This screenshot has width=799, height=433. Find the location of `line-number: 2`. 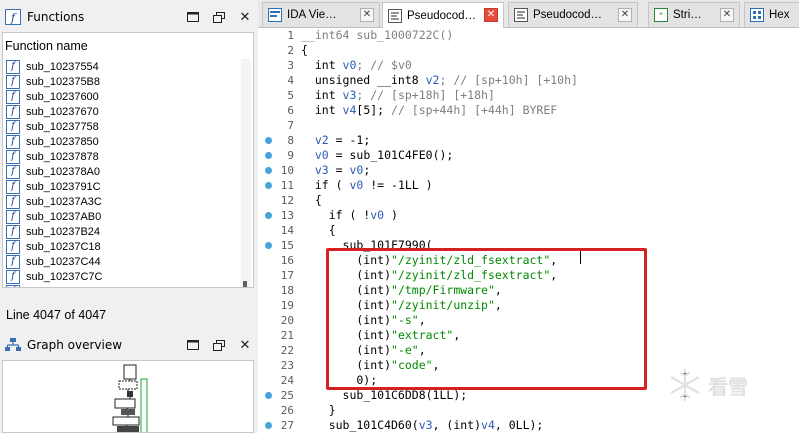

line-number: 2 is located at coordinates (290, 50).